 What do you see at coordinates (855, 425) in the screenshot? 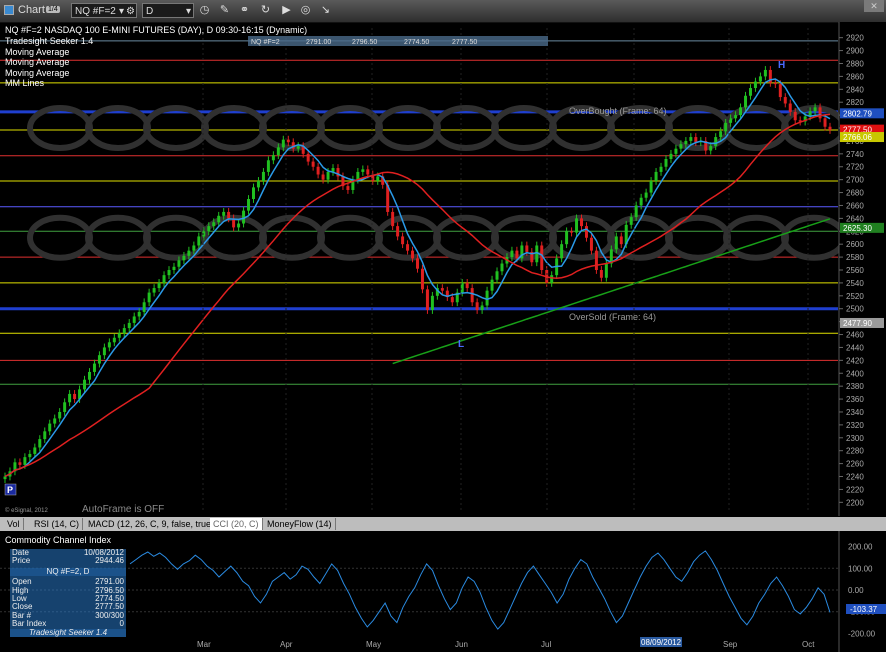
I see `y-tick-label: 2320` at bounding box center [855, 425].